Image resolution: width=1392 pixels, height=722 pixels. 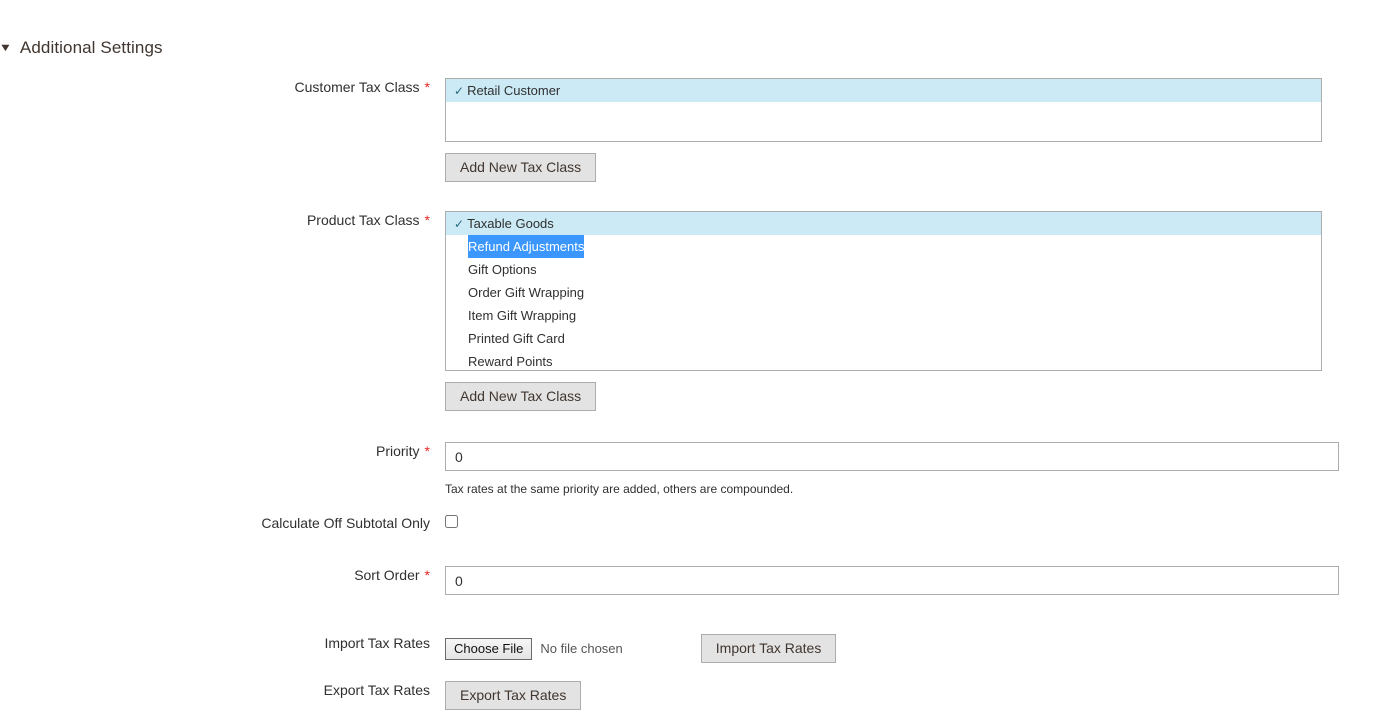 I want to click on import-tax-rates-label: Import Tax Rates, so click(x=222, y=643).